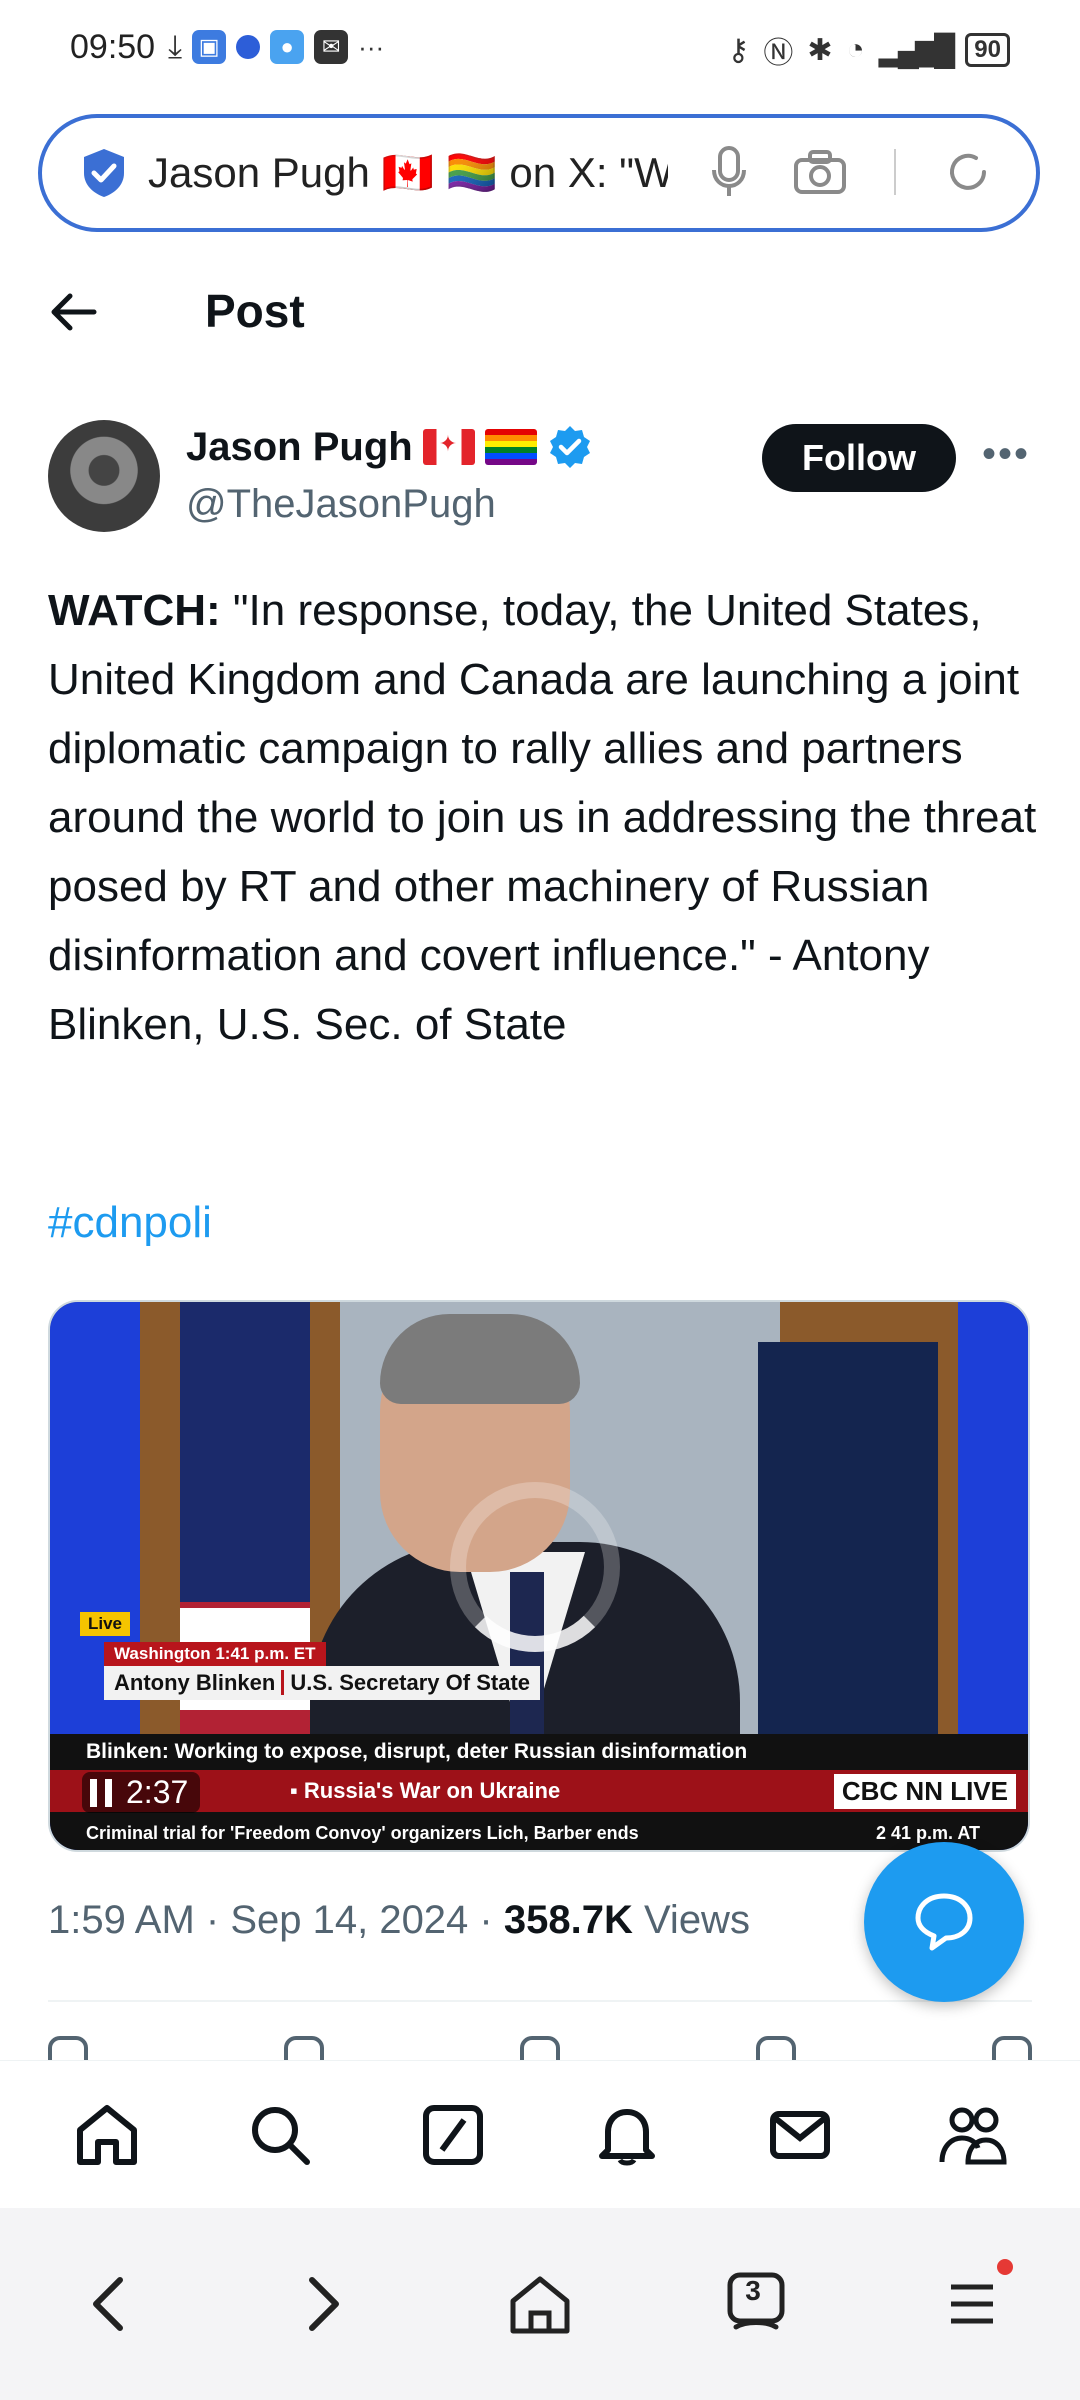 The height and width of the screenshot is (2400, 1080). I want to click on address-bar: Jason Pugh 🇨🇦 🏳️‍🌈 on X: "W, so click(539, 173).